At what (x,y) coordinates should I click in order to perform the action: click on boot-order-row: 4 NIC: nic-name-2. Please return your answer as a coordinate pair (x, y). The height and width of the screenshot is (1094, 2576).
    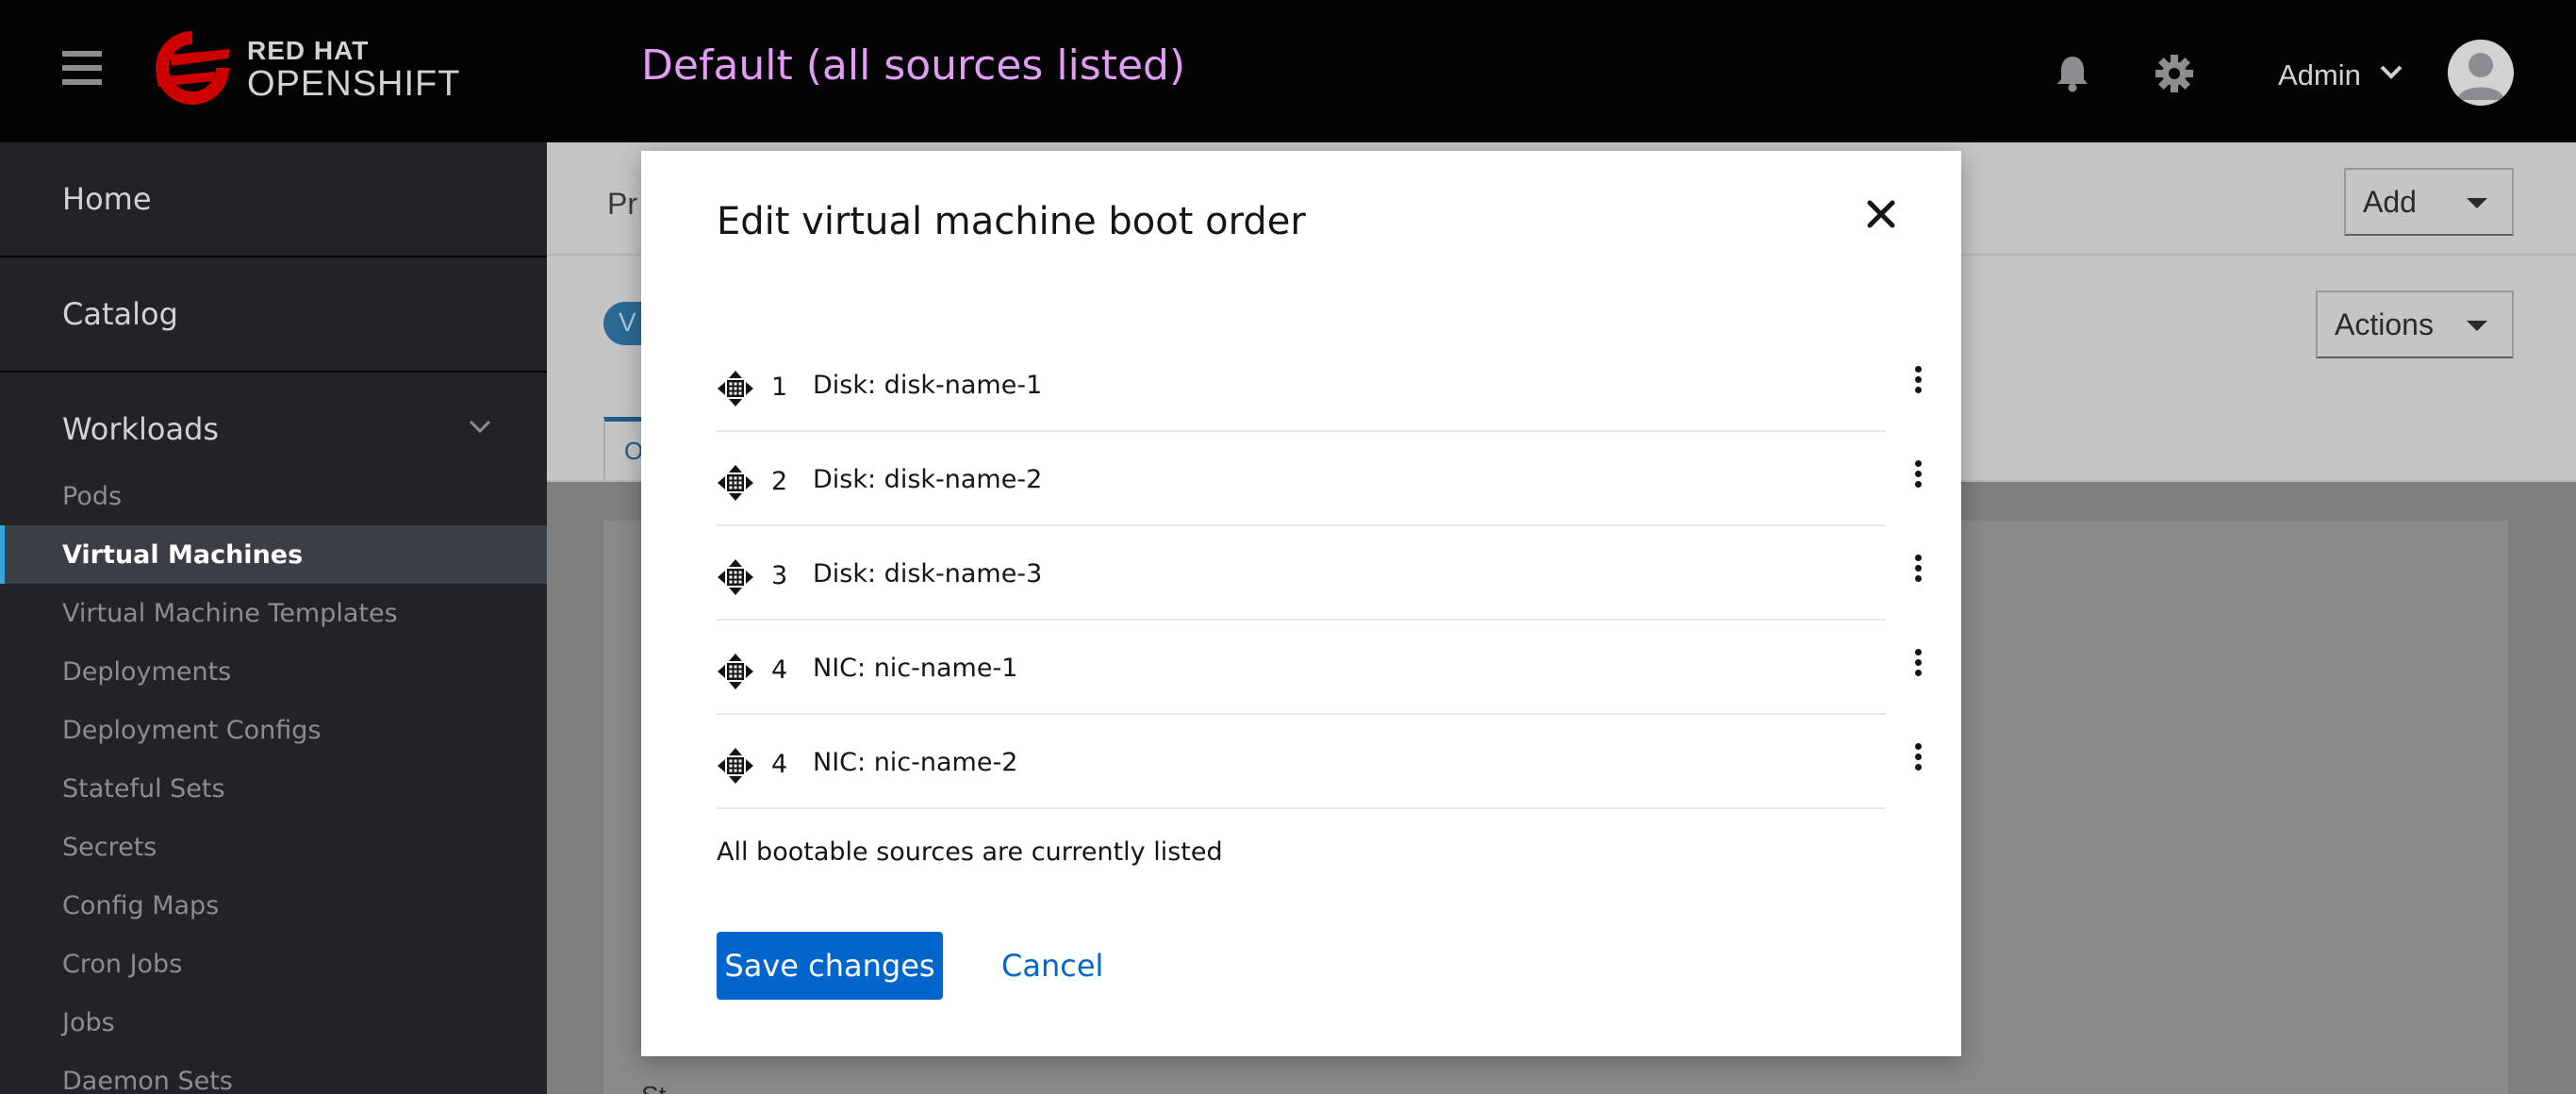
    Looking at the image, I should click on (1319, 762).